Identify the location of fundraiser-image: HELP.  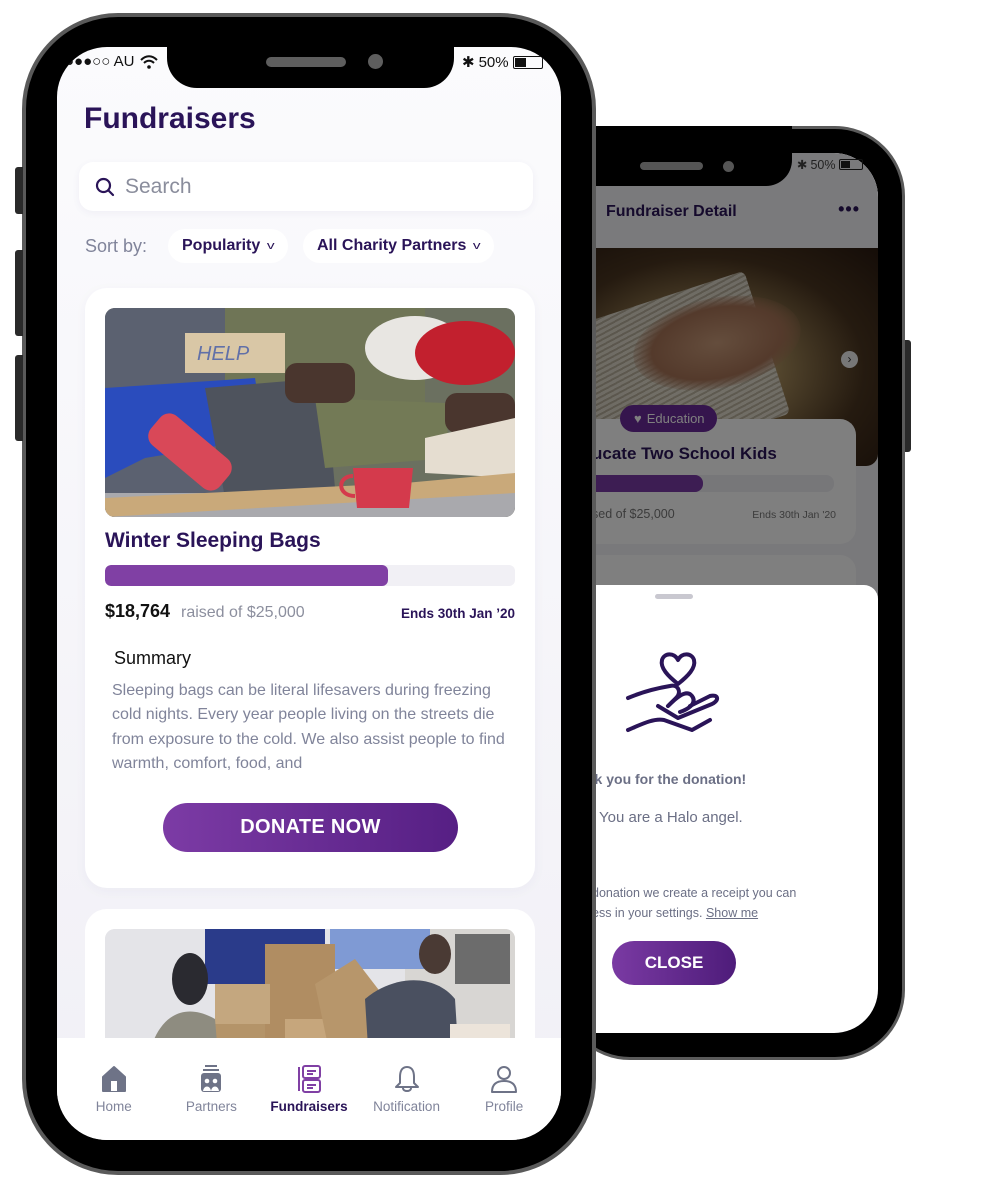
(310, 412).